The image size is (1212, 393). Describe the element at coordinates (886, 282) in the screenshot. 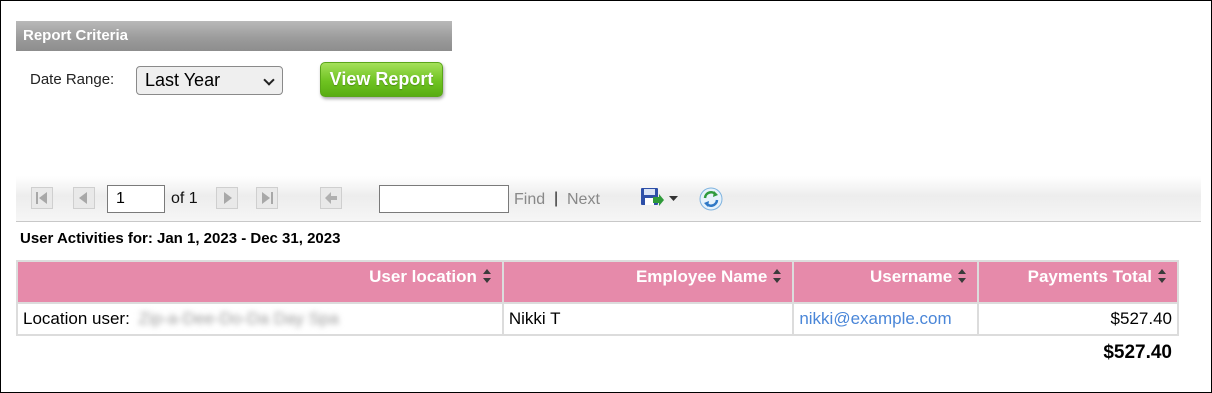

I see `column-header-username: Username` at that location.